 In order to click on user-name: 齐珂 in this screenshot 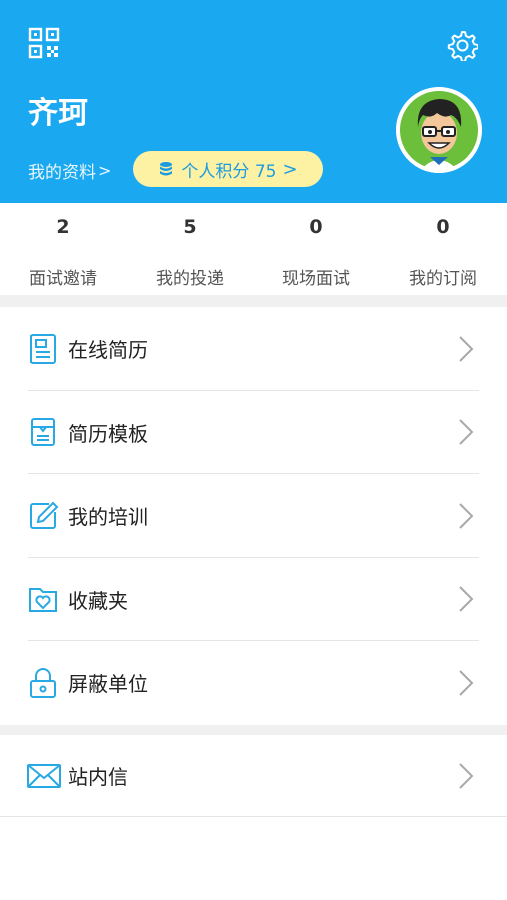, I will do `click(58, 113)`.